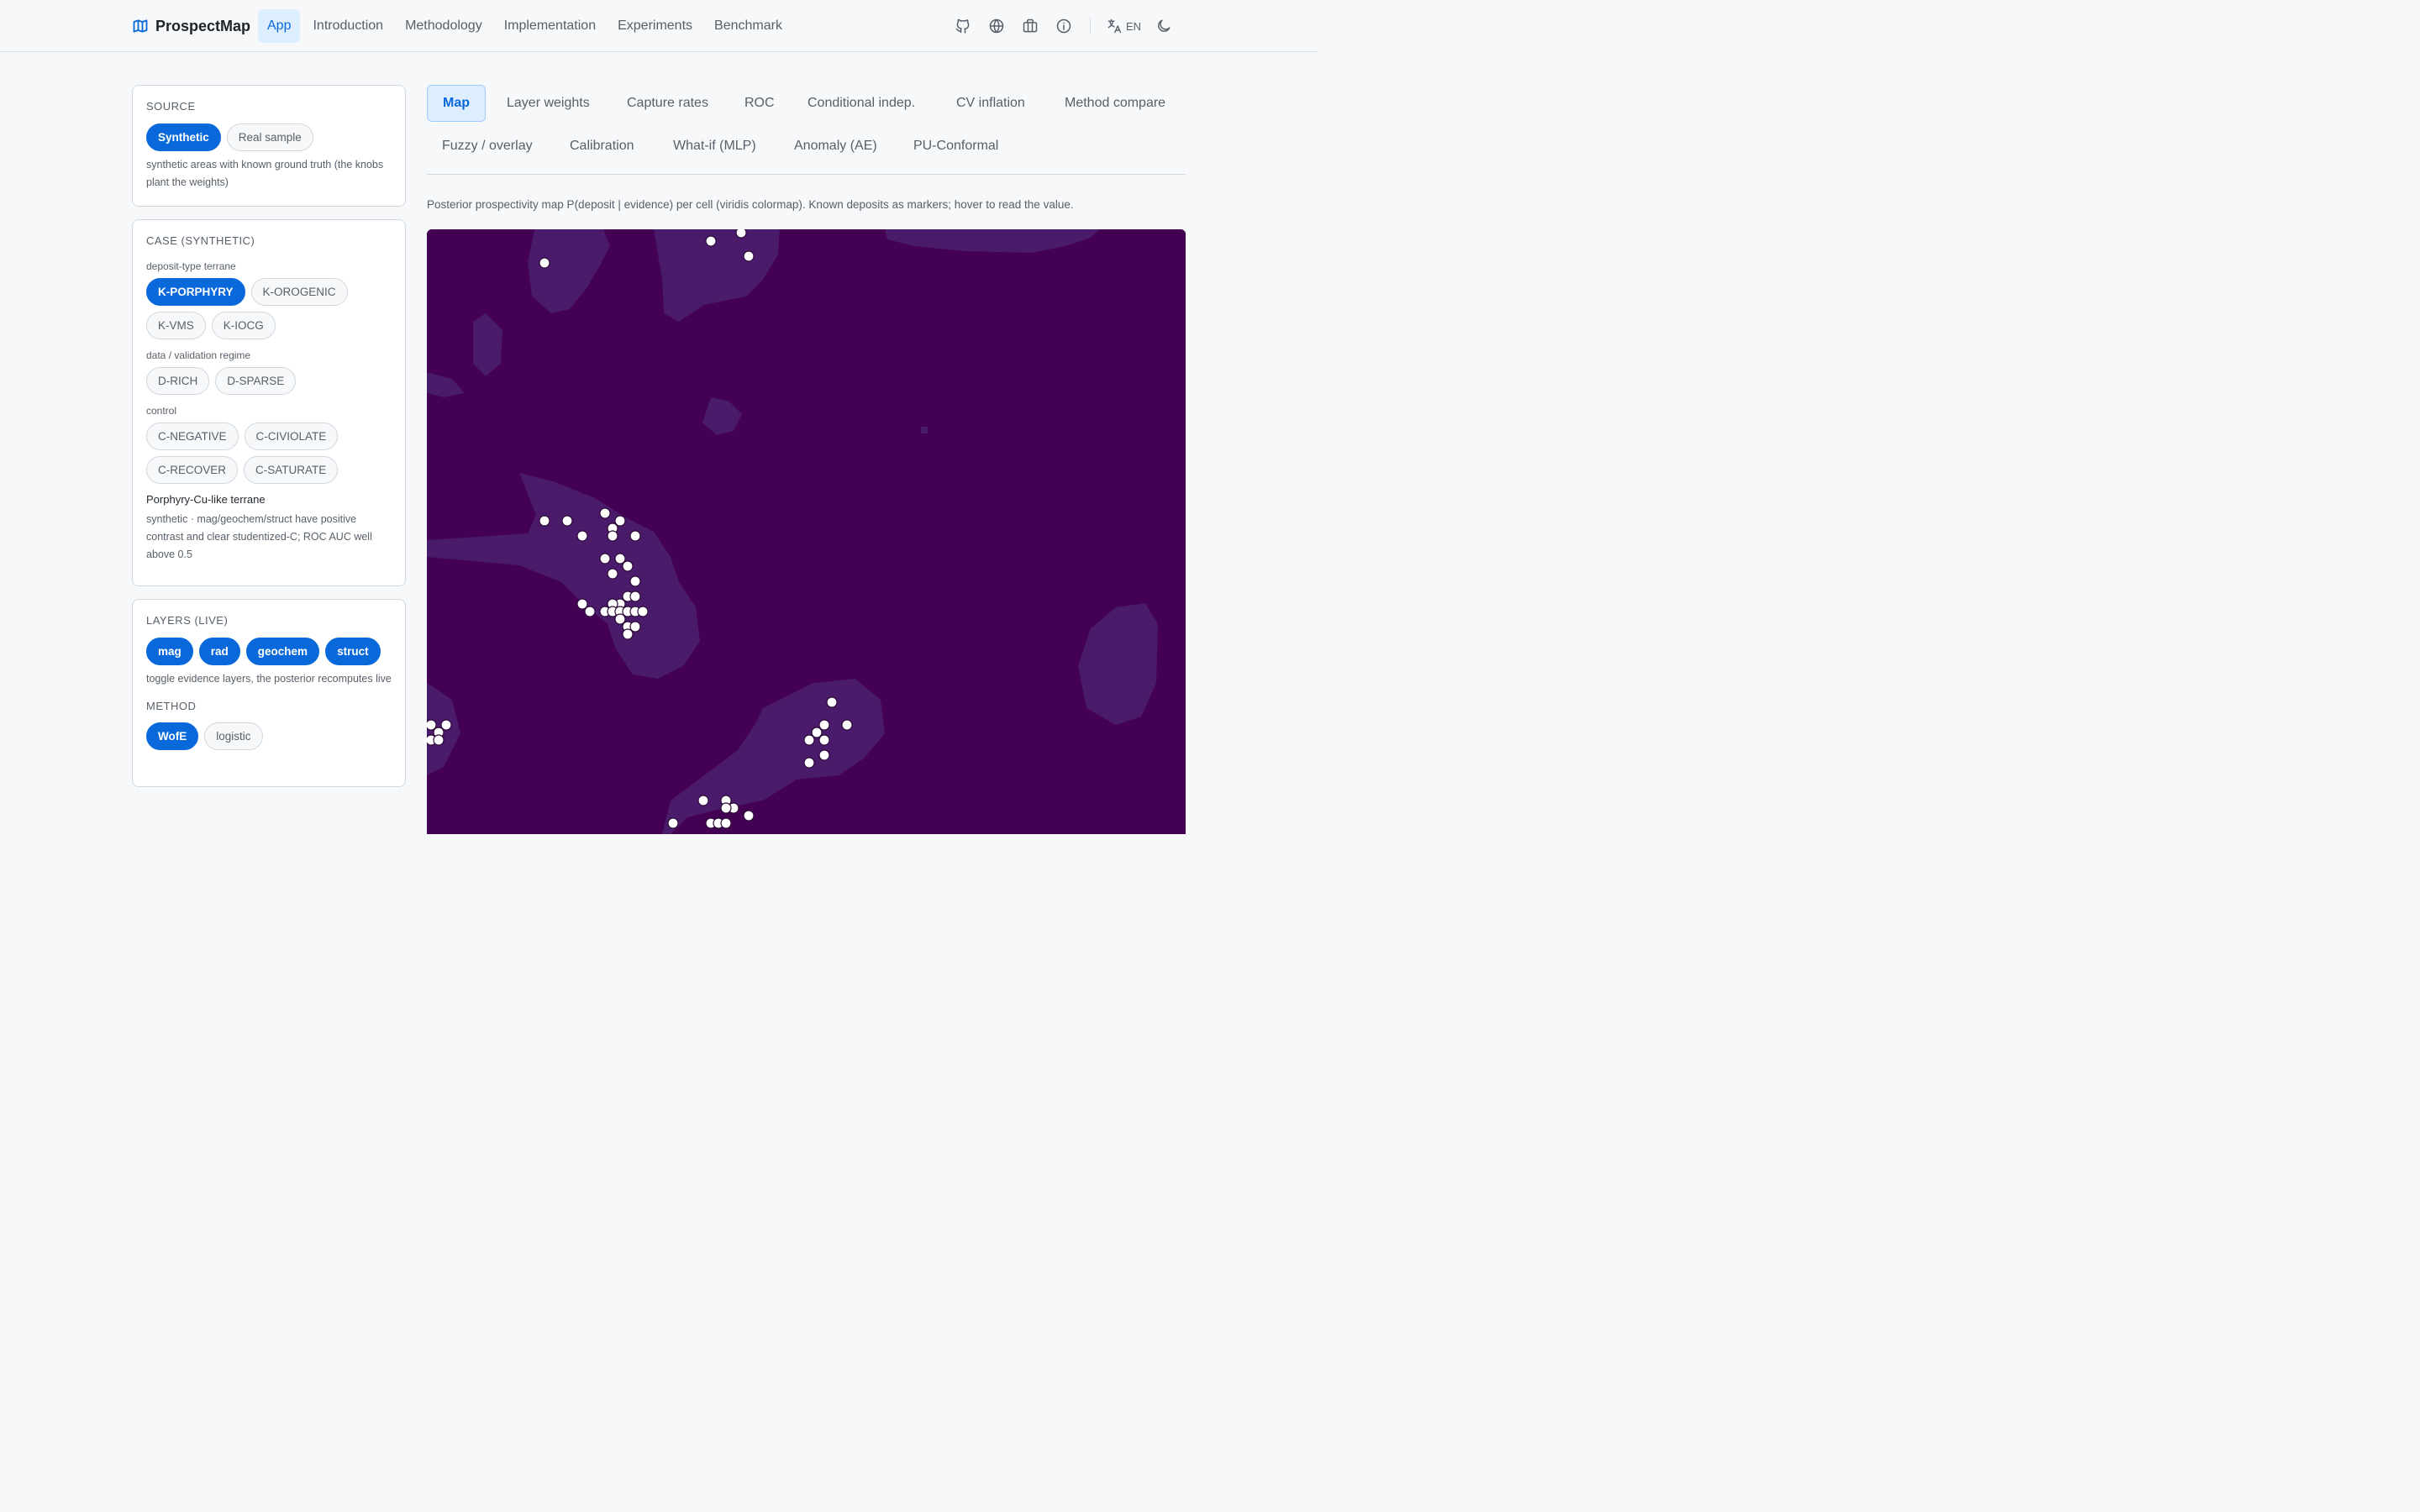 This screenshot has width=2420, height=1512. Describe the element at coordinates (655, 26) in the screenshot. I see `nav-item-experiments: Experiments` at that location.